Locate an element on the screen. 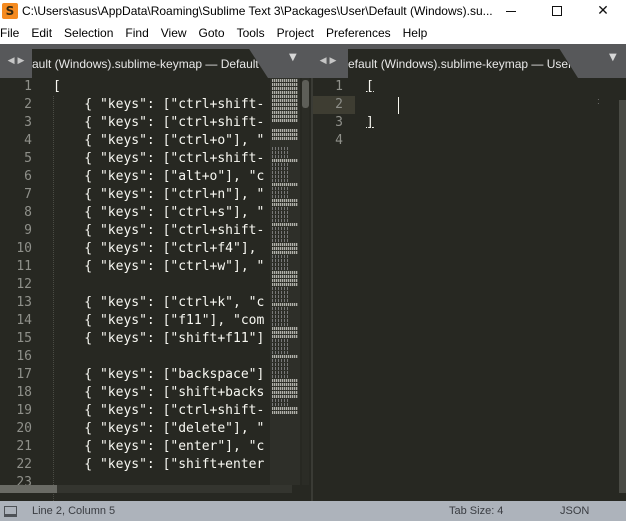 The height and width of the screenshot is (521, 626). tab-navigation: ◀ ▶ is located at coordinates (16, 61).